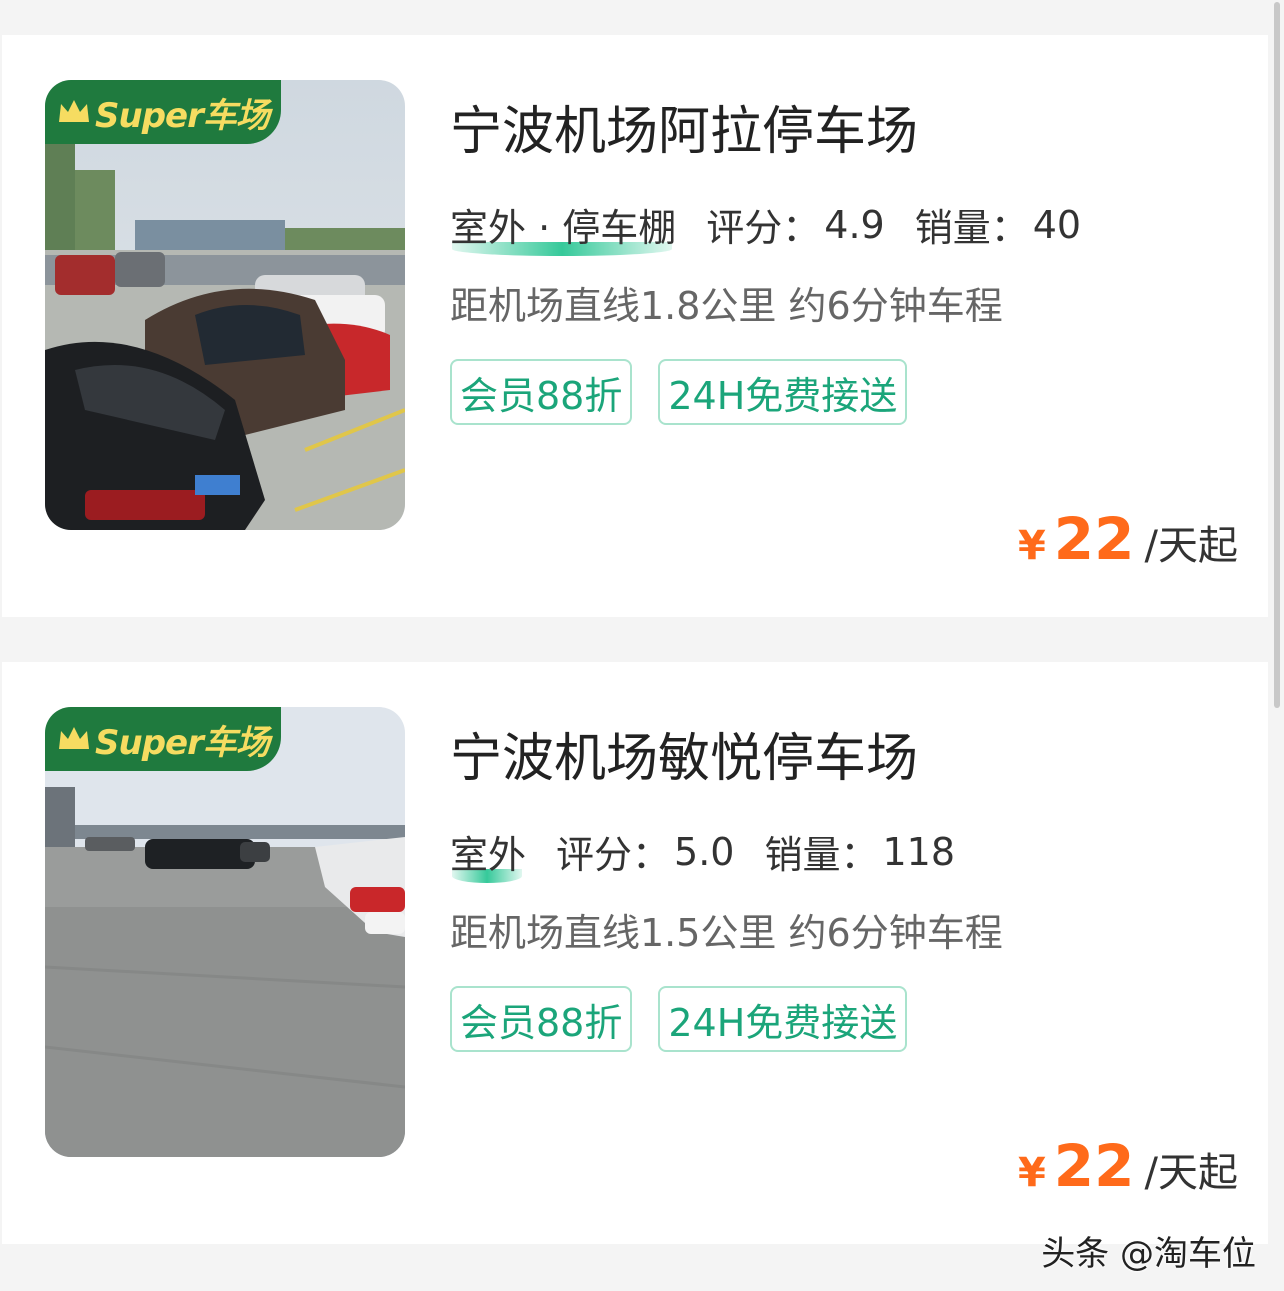 The height and width of the screenshot is (1291, 1284). Describe the element at coordinates (1277, 355) in the screenshot. I see `scrollbar` at that location.